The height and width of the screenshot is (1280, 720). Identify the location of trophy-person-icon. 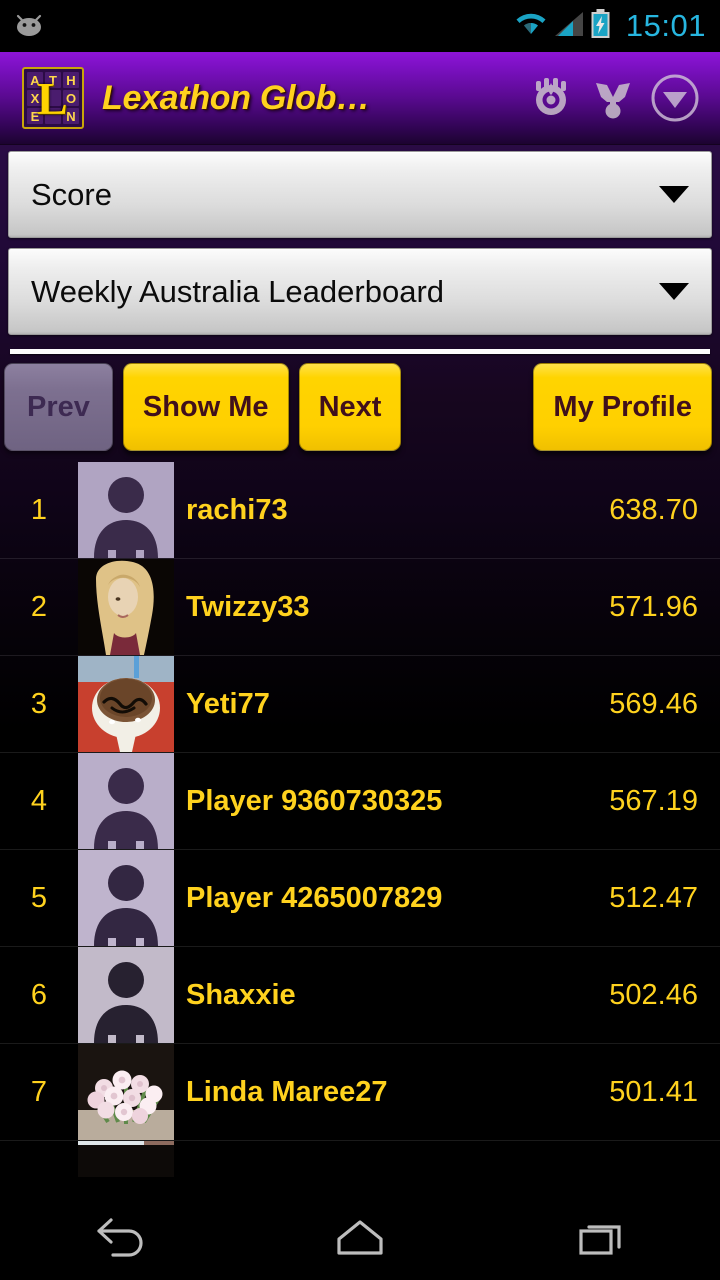
(613, 98).